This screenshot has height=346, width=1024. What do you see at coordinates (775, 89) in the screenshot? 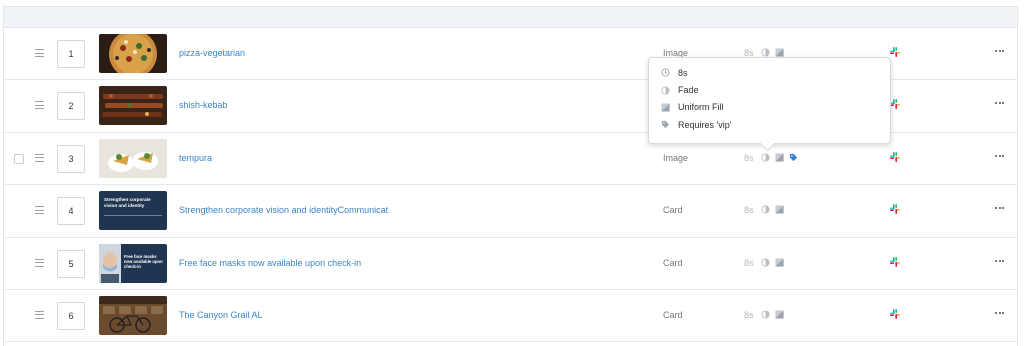
I see `tooltip-transition-row: Fade` at bounding box center [775, 89].